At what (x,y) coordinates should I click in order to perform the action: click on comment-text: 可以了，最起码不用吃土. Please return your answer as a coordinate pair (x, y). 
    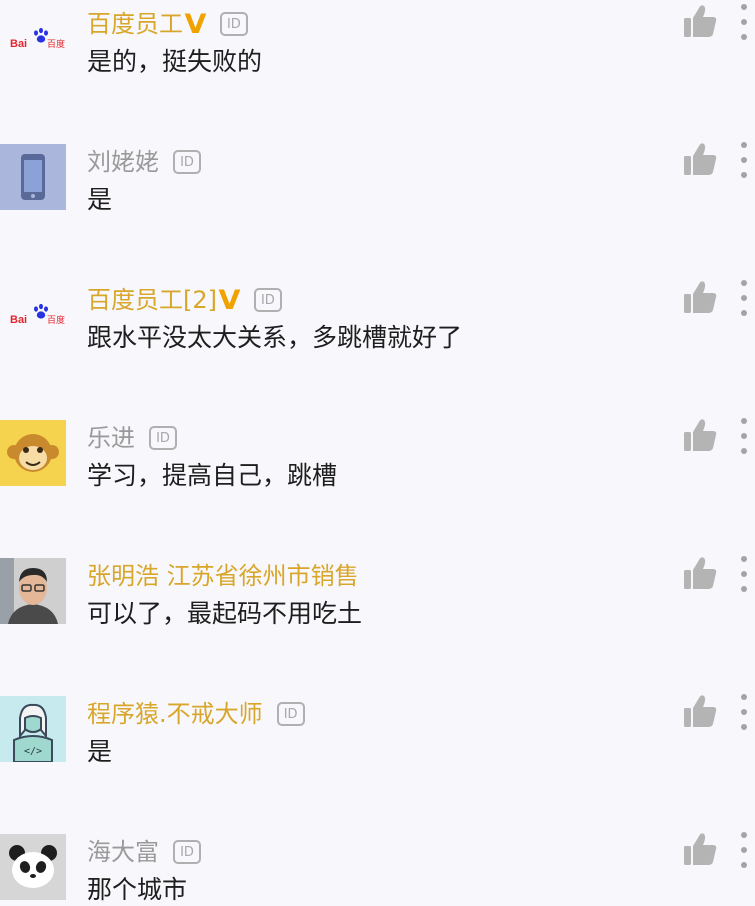
    Looking at the image, I should click on (225, 613).